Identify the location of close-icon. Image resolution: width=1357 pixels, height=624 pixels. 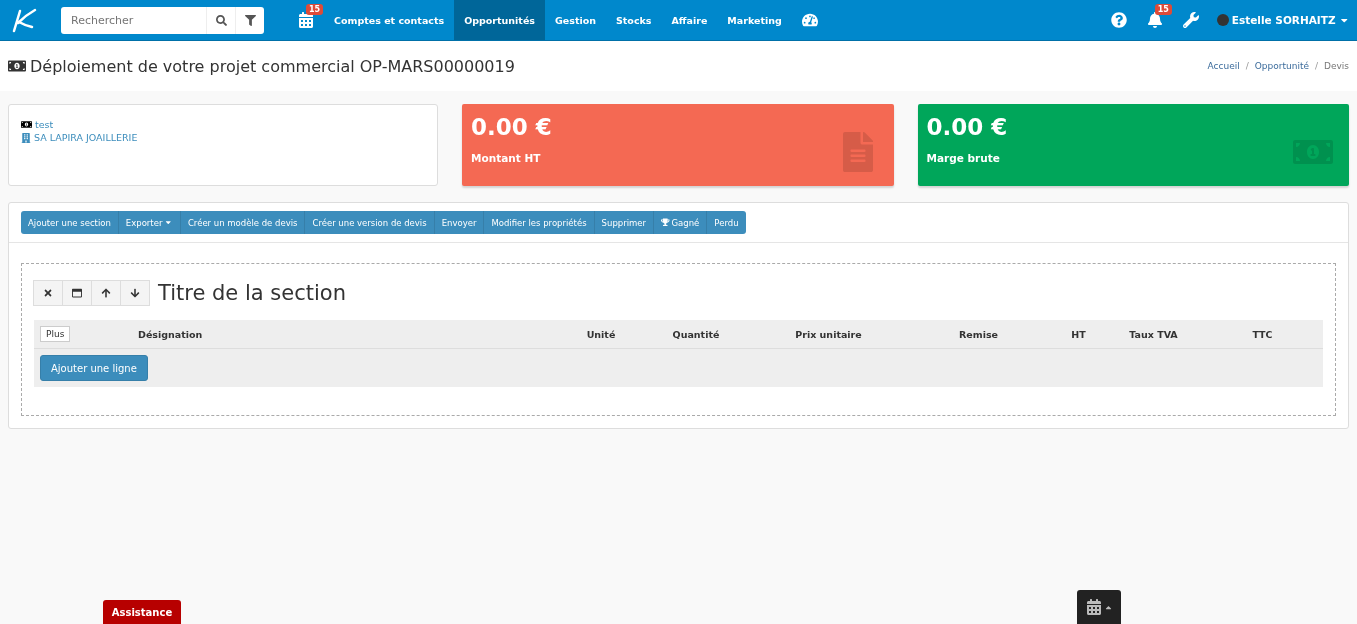
(48, 293).